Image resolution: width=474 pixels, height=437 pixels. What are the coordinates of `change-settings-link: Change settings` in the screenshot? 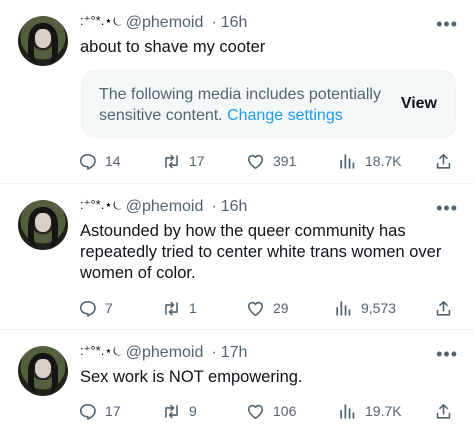 It's located at (285, 115).